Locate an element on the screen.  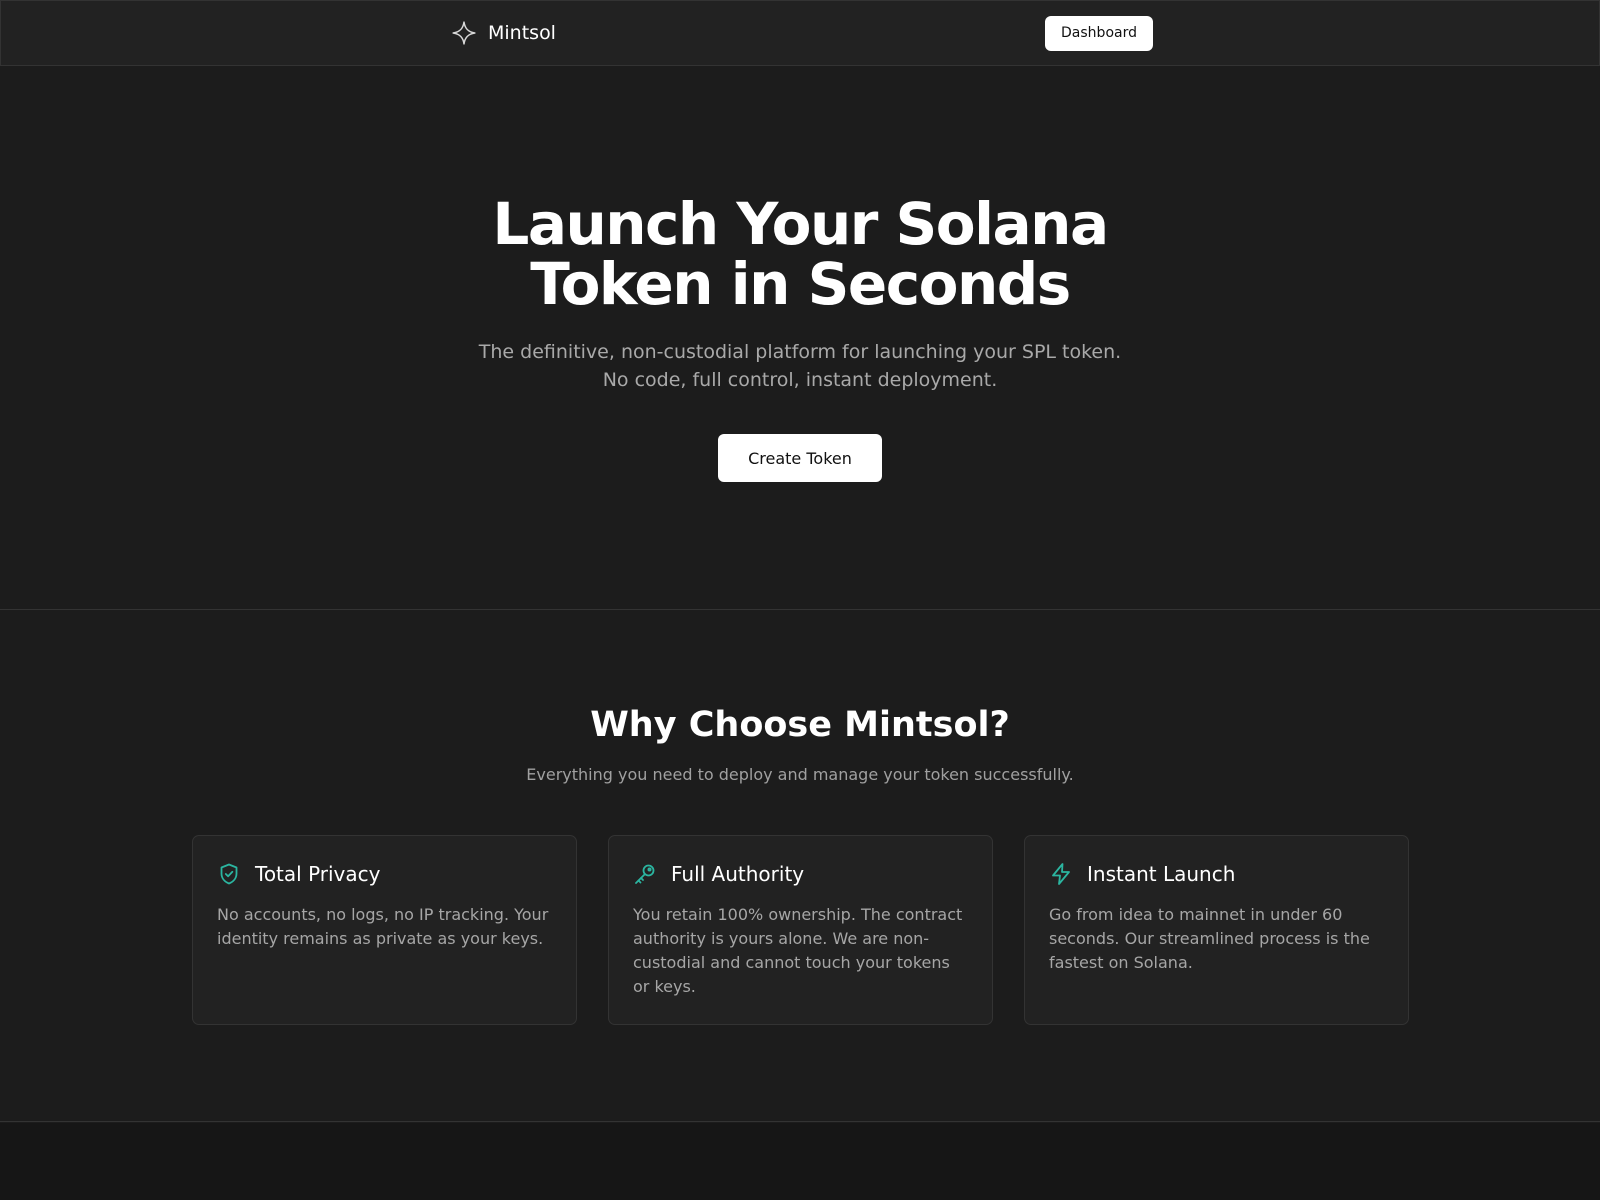
navbar-inner: Mintsol Dashboard is located at coordinates (802, 33).